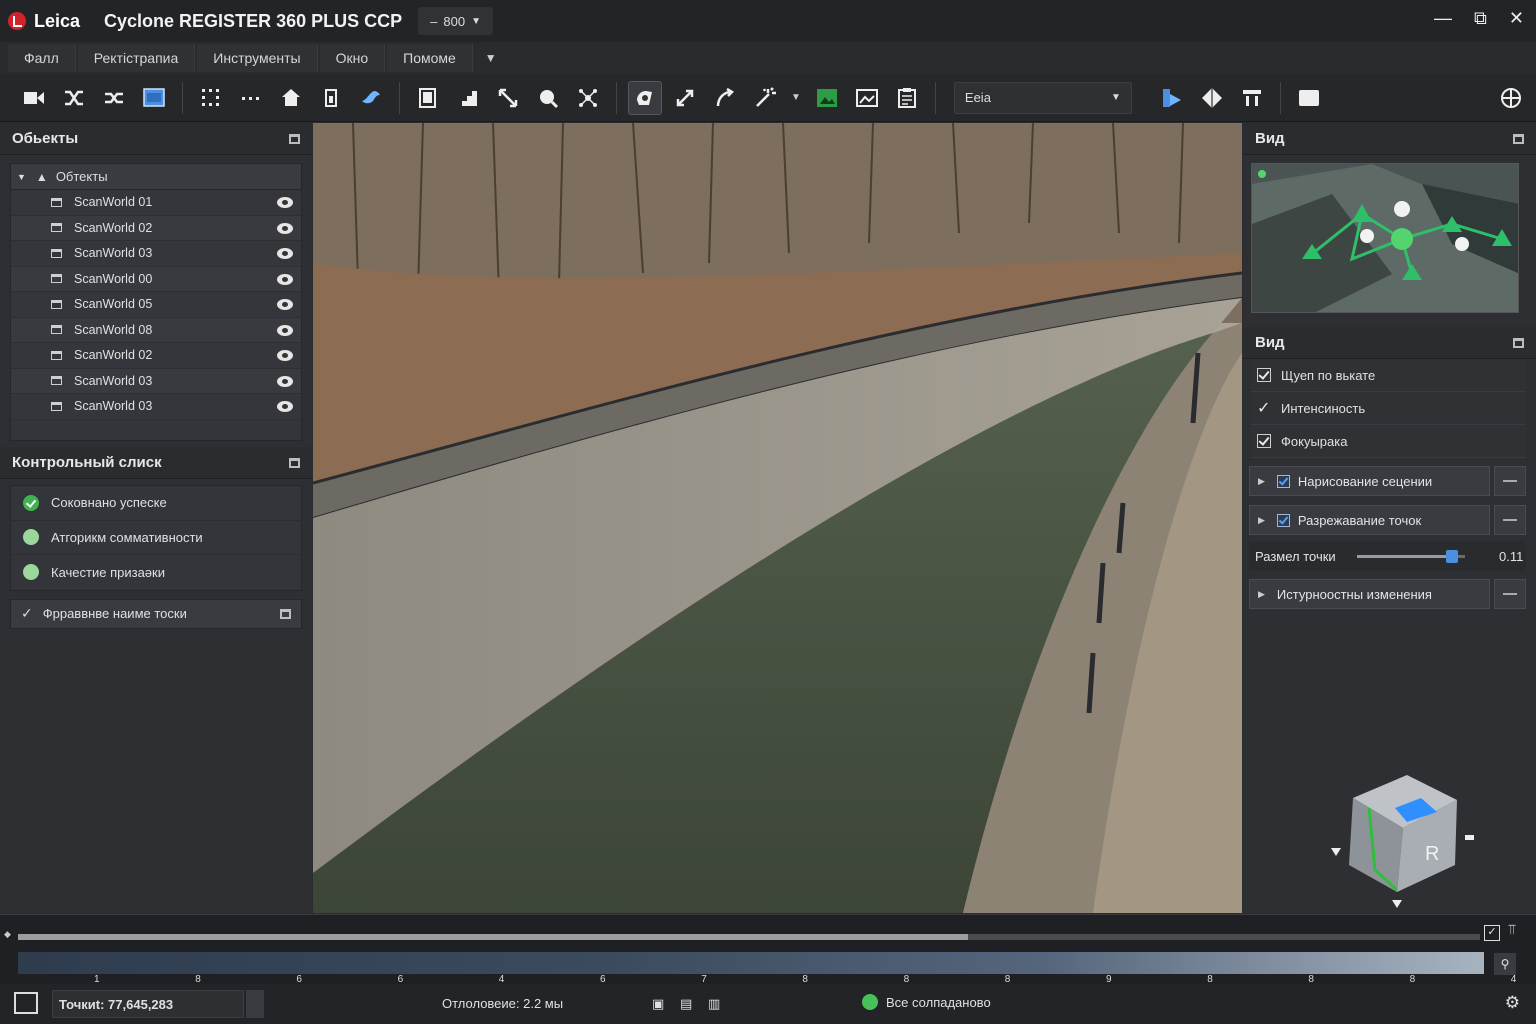  I want to click on photo-icon, so click(867, 98).